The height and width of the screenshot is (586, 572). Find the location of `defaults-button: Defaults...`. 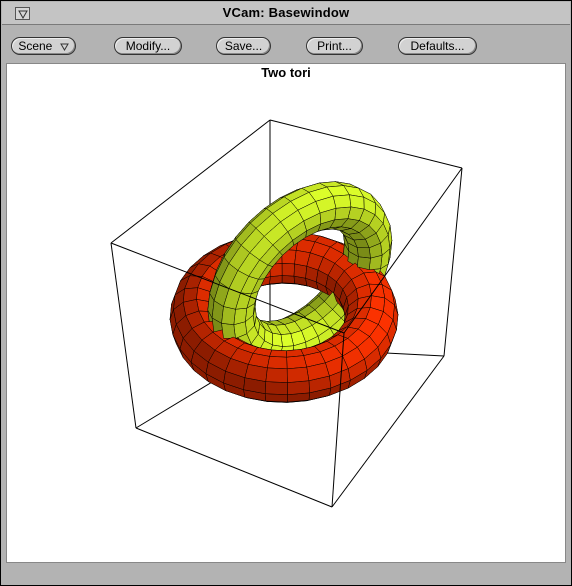

defaults-button: Defaults... is located at coordinates (437, 46).